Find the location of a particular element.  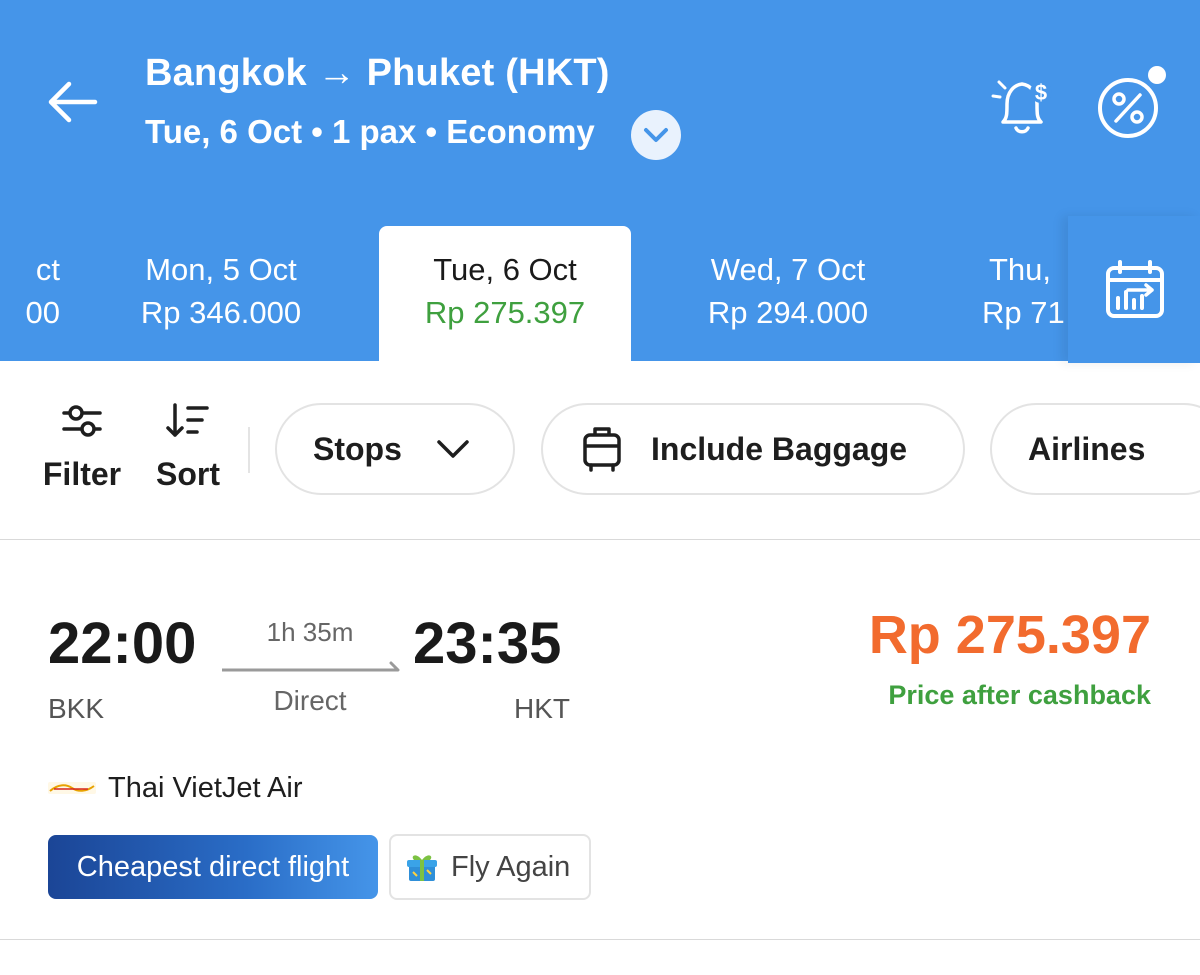

cheapest-direct-flight-badge: Cheapest direct flight is located at coordinates (213, 867).